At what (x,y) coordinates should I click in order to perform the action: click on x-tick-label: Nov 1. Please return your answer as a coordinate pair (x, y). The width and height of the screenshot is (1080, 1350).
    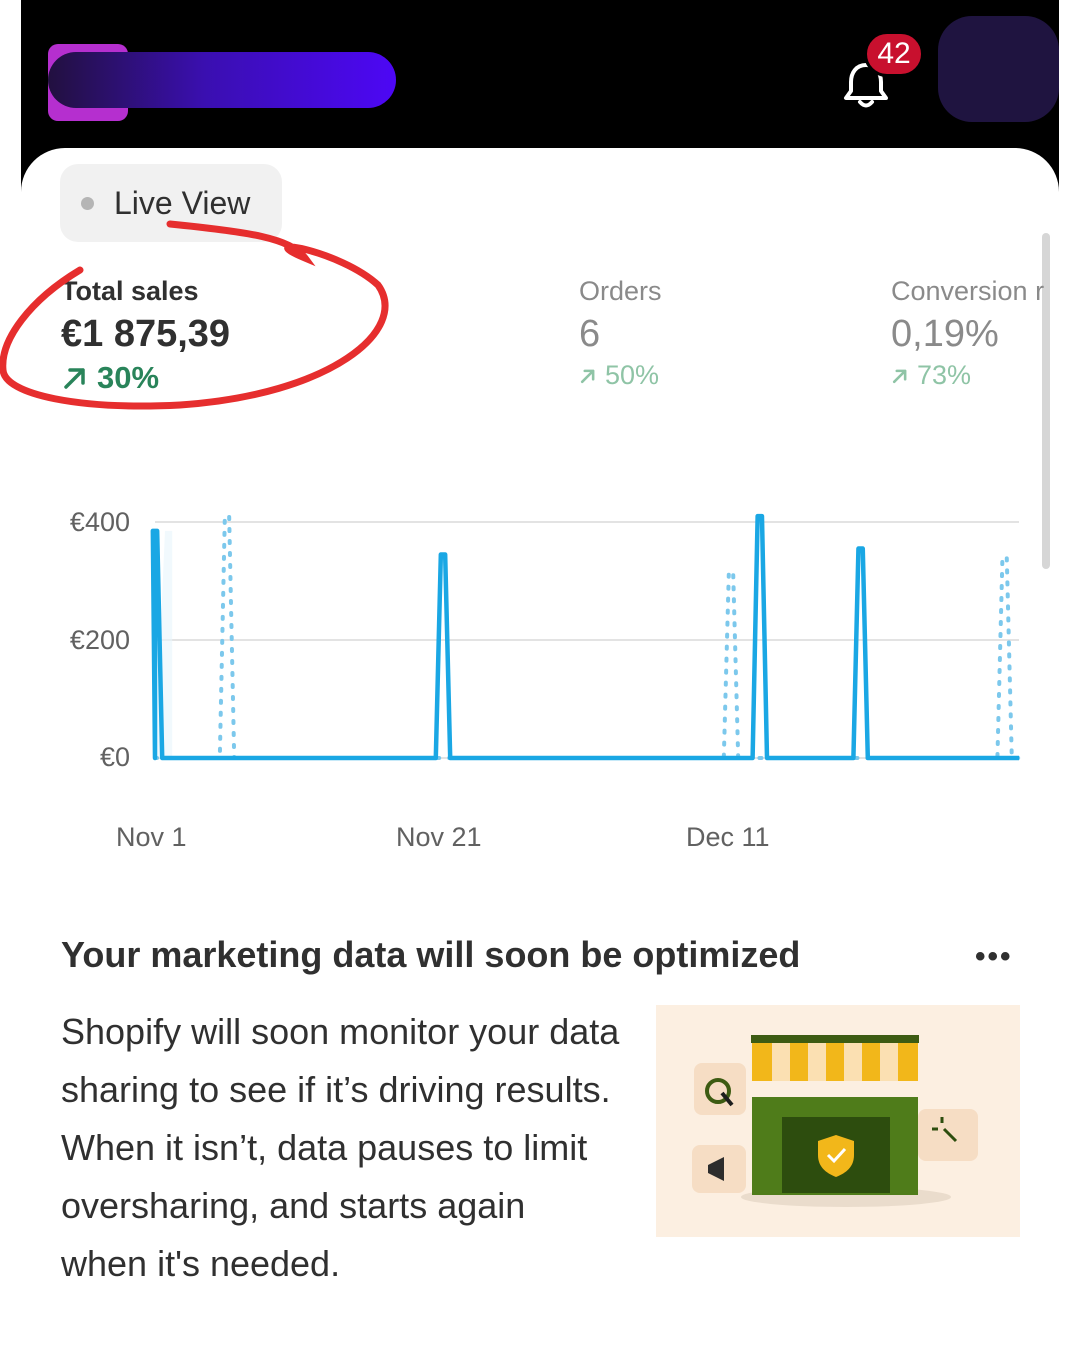
    Looking at the image, I should click on (151, 837).